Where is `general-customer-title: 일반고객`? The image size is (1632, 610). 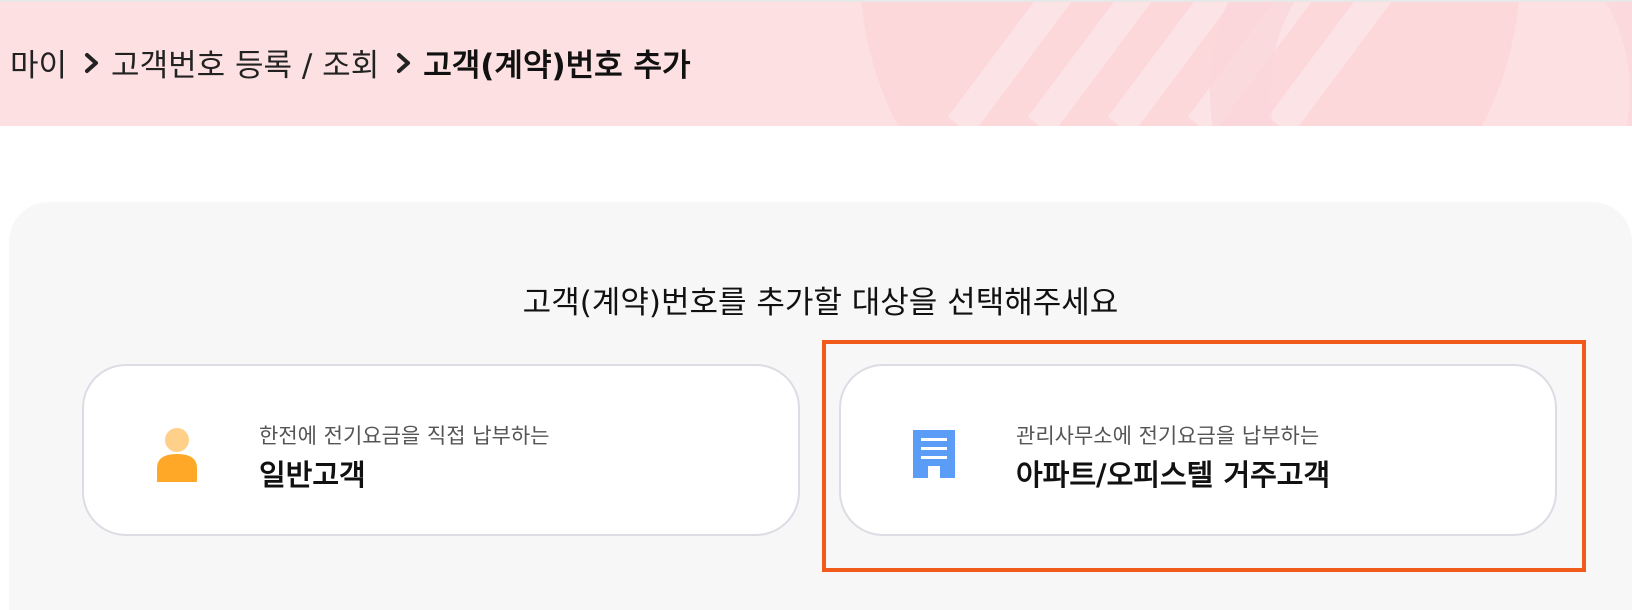 general-customer-title: 일반고객 is located at coordinates (312, 475).